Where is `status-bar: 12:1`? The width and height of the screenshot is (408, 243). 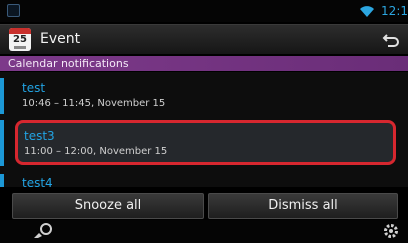
status-bar: 12:1 is located at coordinates (204, 11).